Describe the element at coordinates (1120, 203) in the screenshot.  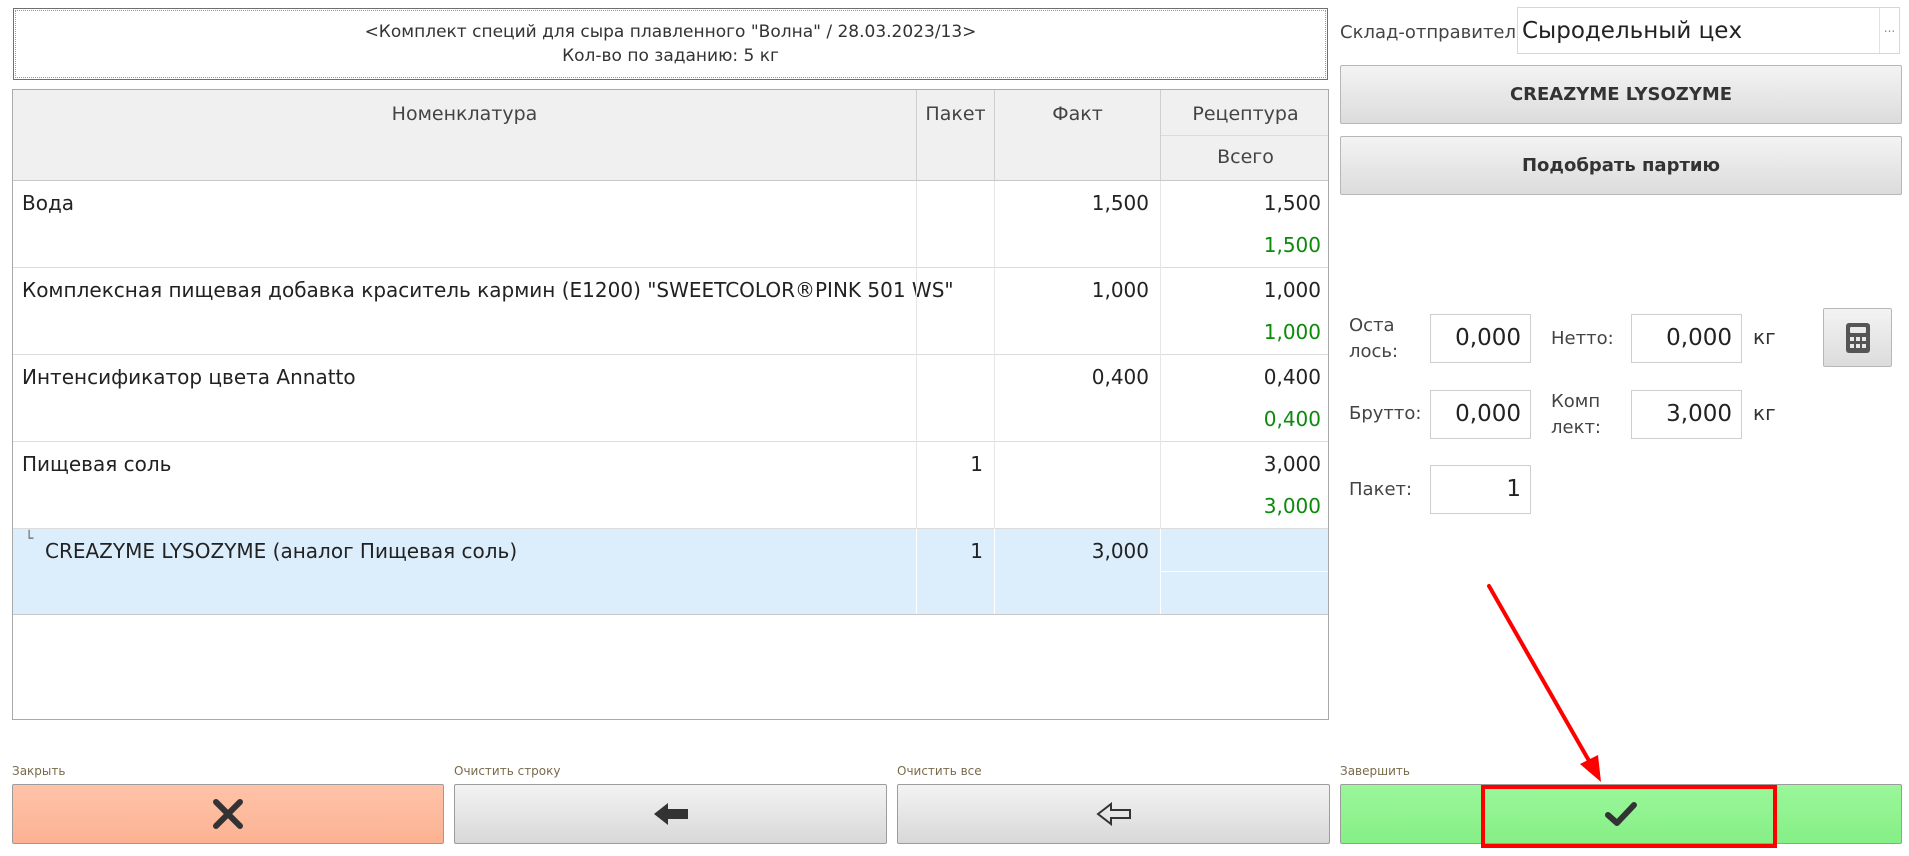
I see `row-fact: 1,500` at that location.